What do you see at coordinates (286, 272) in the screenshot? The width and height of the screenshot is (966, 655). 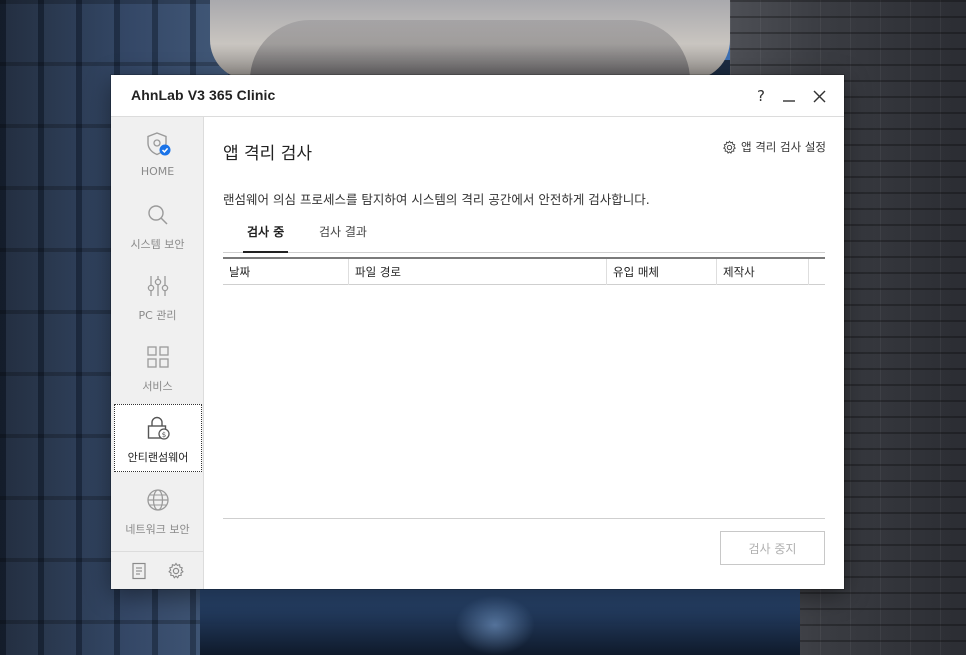 I see `column-header-date: 날짜` at bounding box center [286, 272].